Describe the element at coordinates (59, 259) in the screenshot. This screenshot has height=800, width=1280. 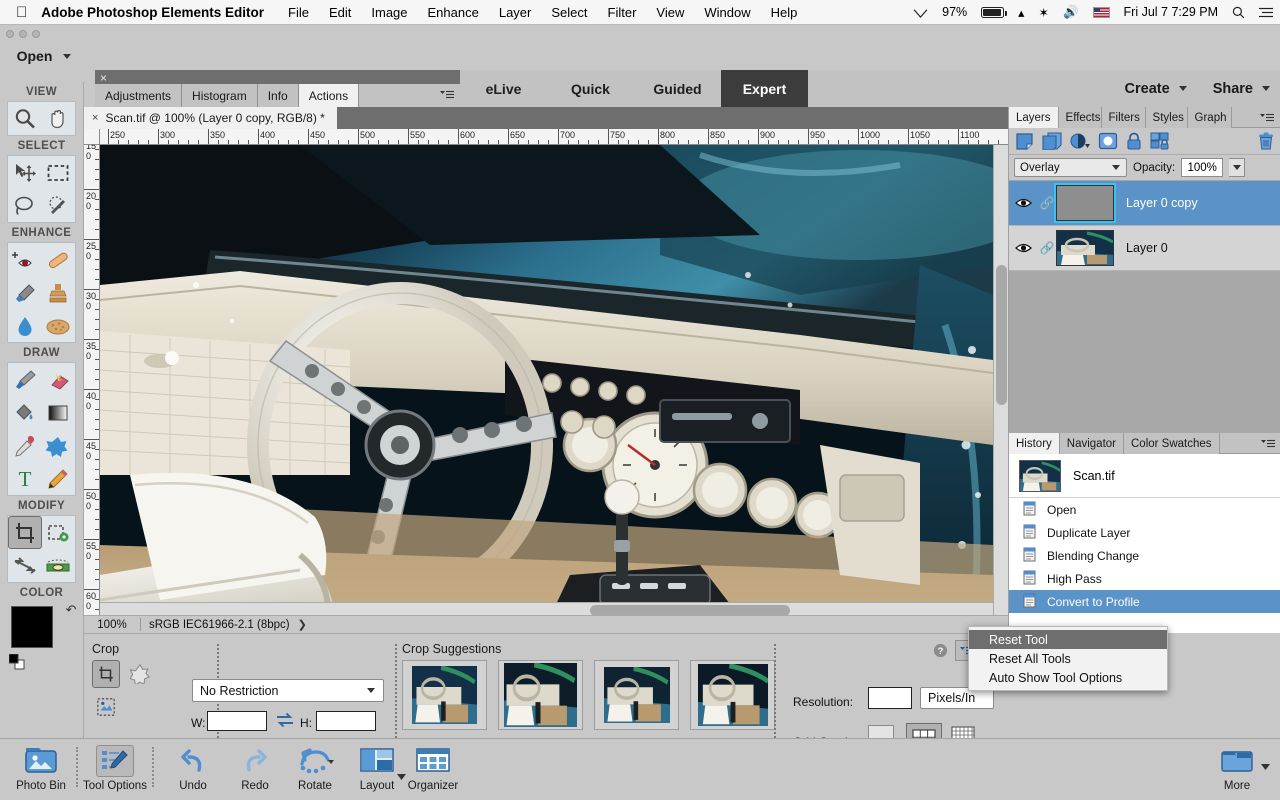
I see `spot-healing-brush-tool` at that location.